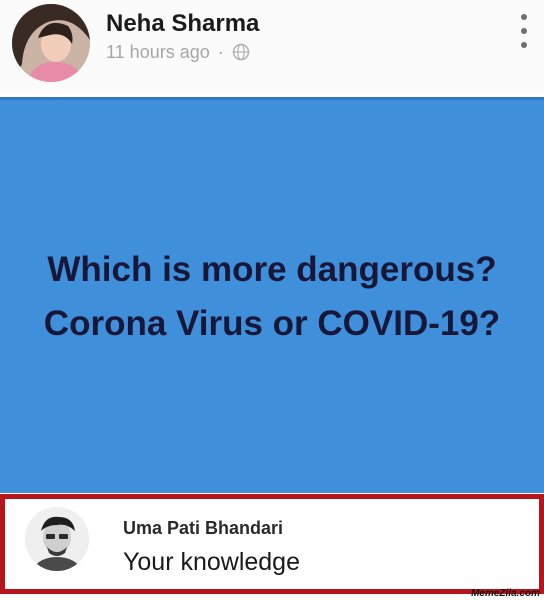 The image size is (544, 600). What do you see at coordinates (203, 528) in the screenshot?
I see `commenter-name: Uma Pati Bhandari` at bounding box center [203, 528].